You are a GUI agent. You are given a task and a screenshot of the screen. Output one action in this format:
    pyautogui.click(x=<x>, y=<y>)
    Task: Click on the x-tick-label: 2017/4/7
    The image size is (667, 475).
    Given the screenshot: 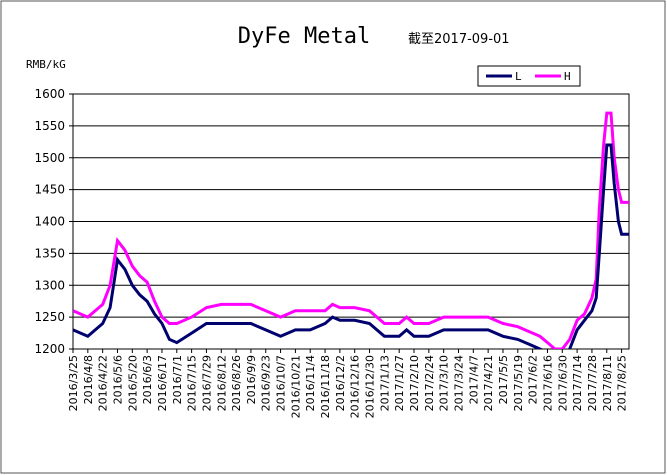 What is the action you would take?
    pyautogui.click(x=473, y=379)
    